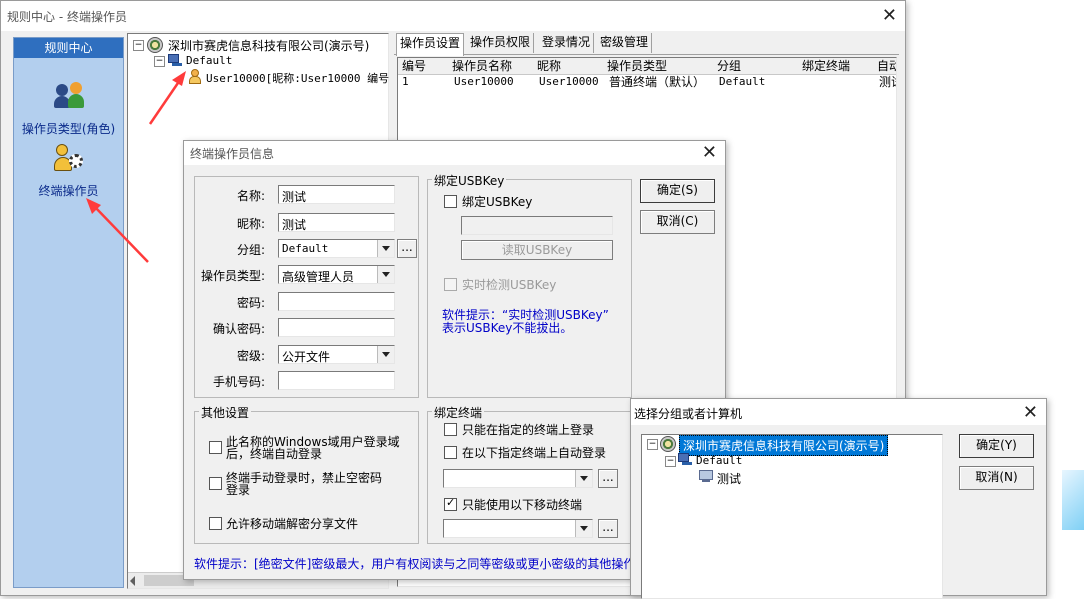 This screenshot has height=599, width=1084. What do you see at coordinates (430, 44) in the screenshot?
I see `tab-operator-settings: 操作员设置` at bounding box center [430, 44].